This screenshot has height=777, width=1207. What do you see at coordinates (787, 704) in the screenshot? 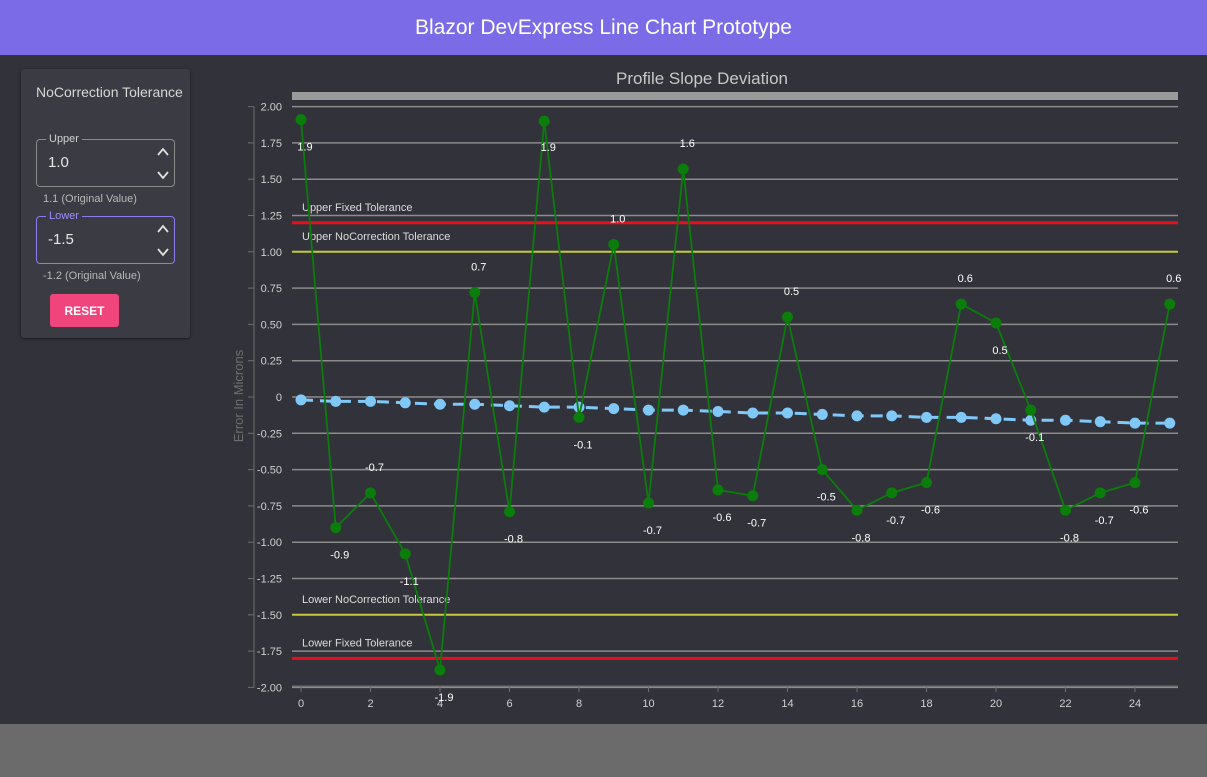
I see `x-tick-label: 14` at bounding box center [787, 704].